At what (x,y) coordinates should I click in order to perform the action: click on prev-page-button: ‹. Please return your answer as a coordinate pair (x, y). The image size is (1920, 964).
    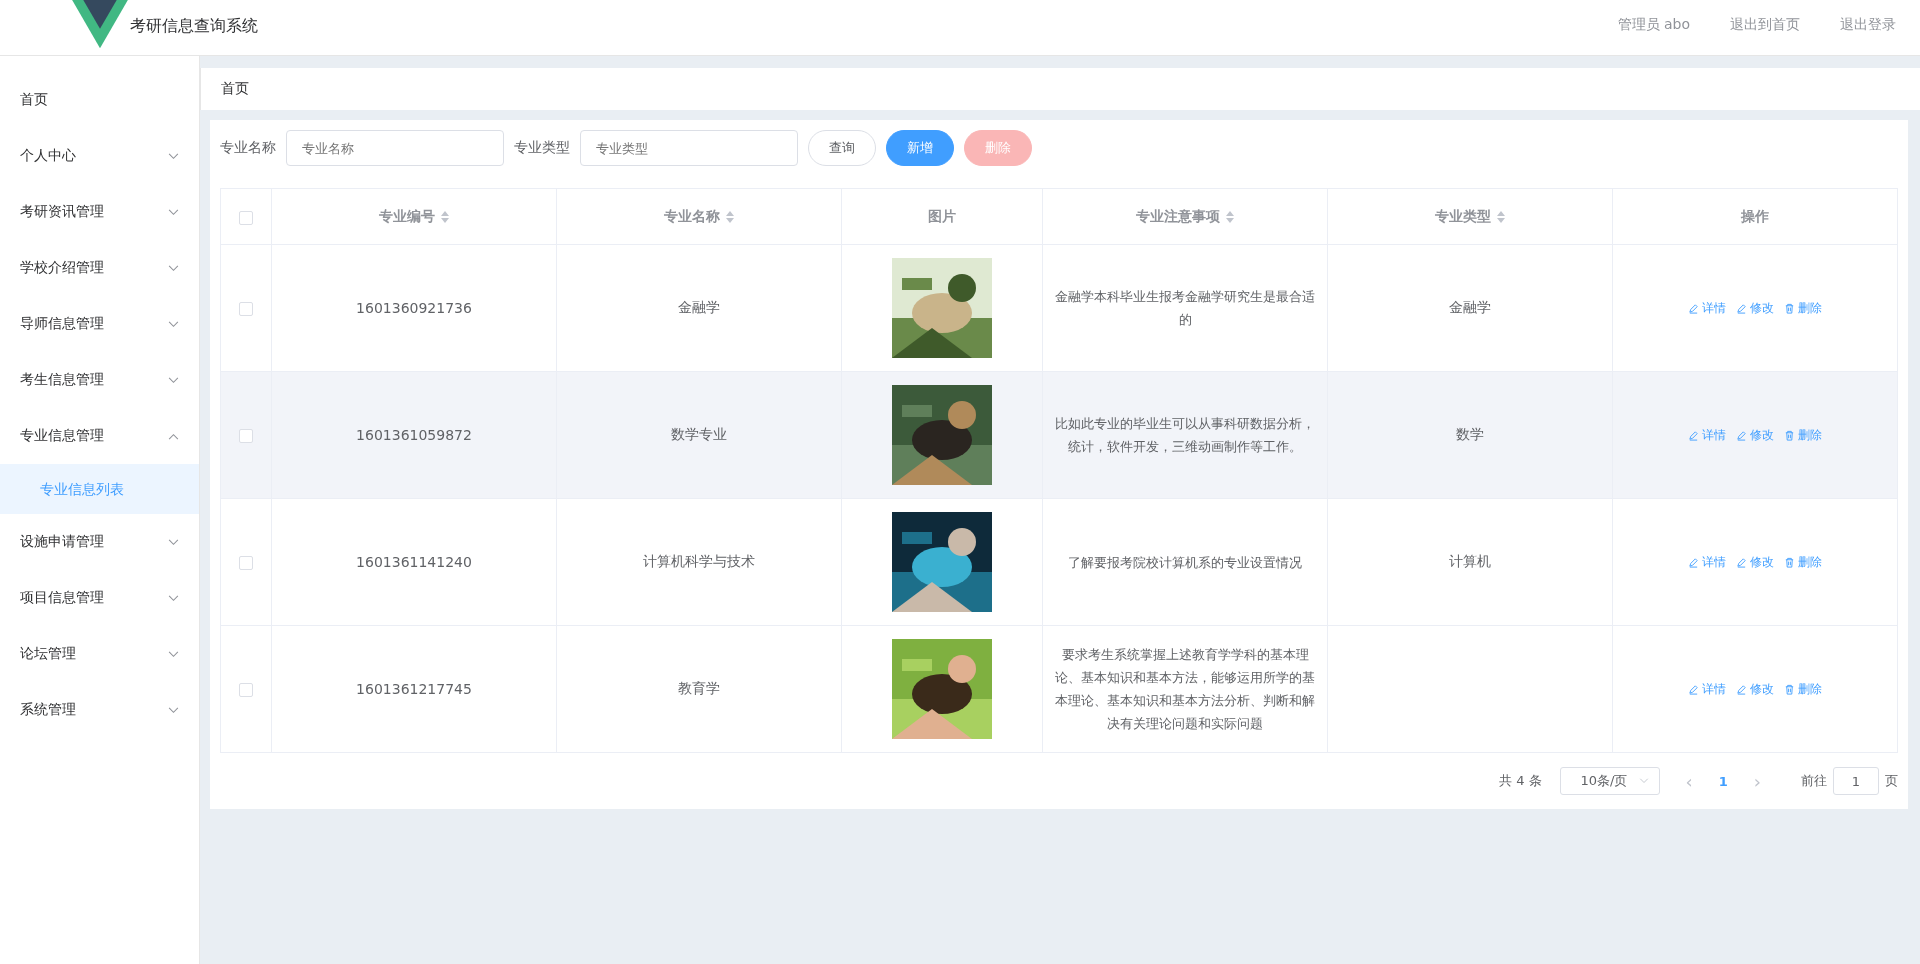
    Looking at the image, I should click on (1689, 781).